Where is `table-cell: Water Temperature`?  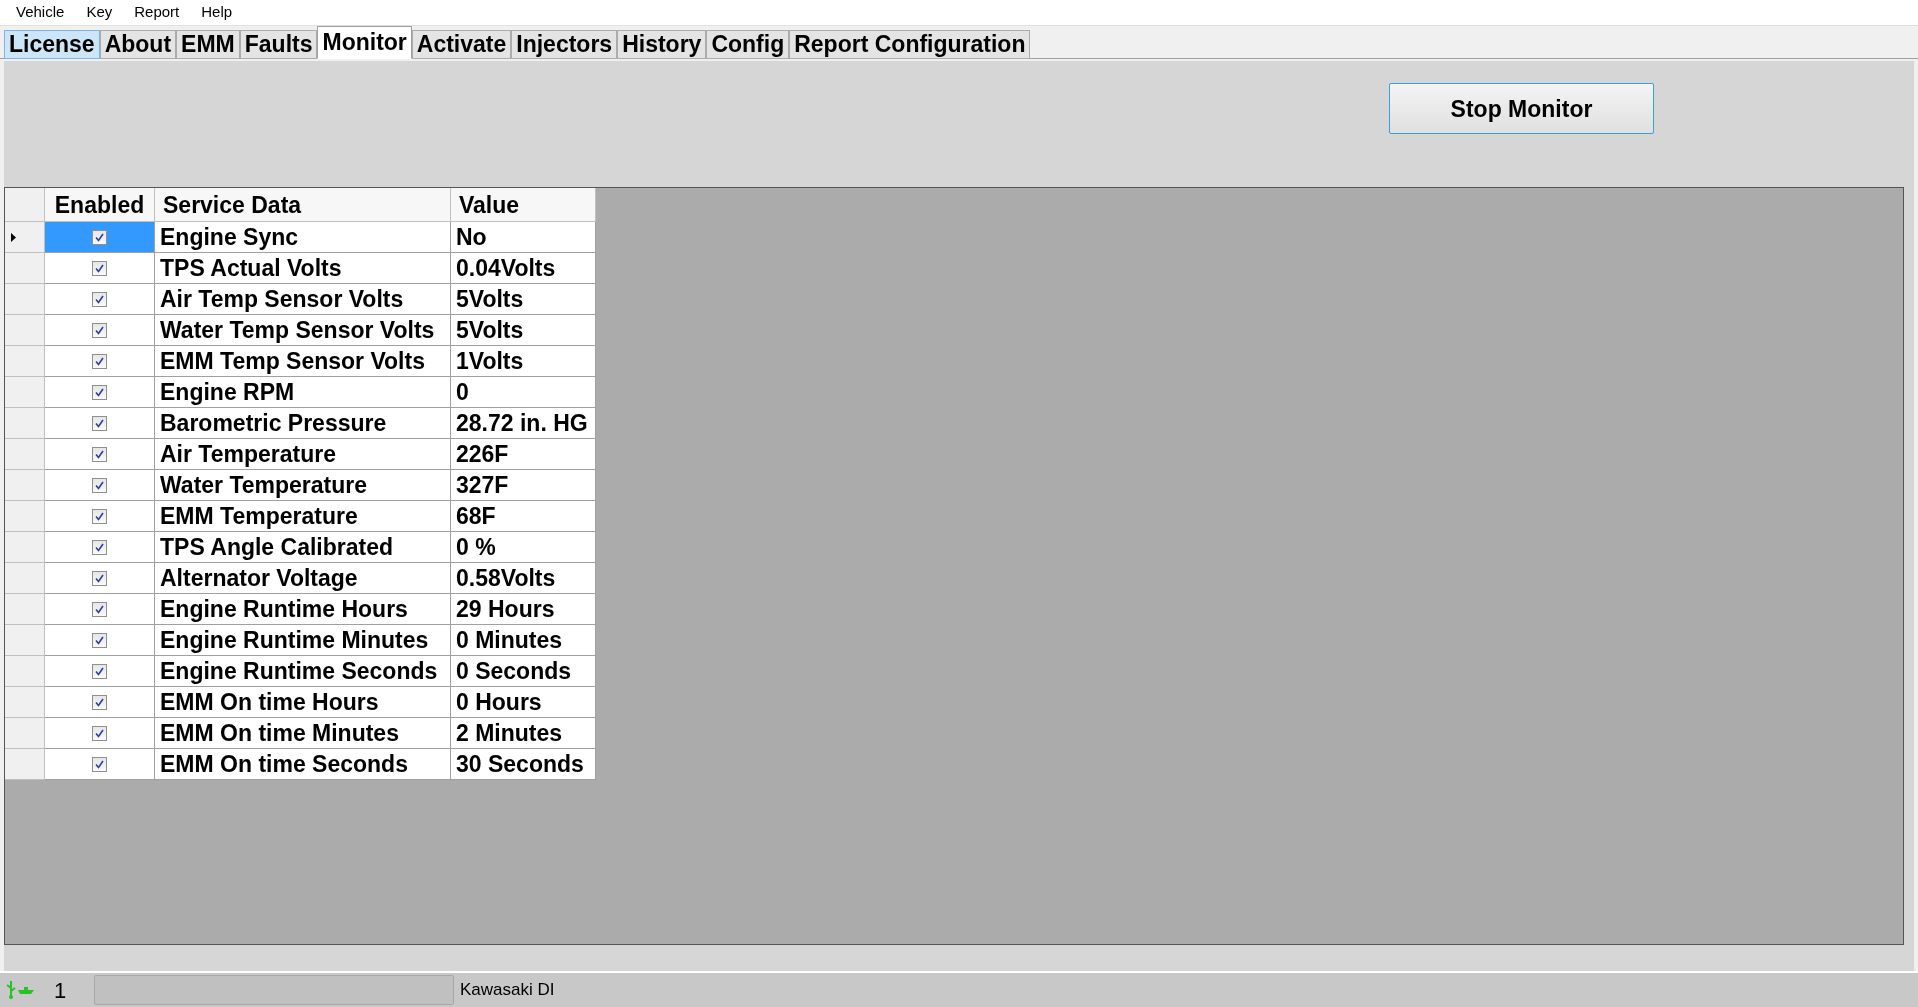
table-cell: Water Temperature is located at coordinates (303, 486).